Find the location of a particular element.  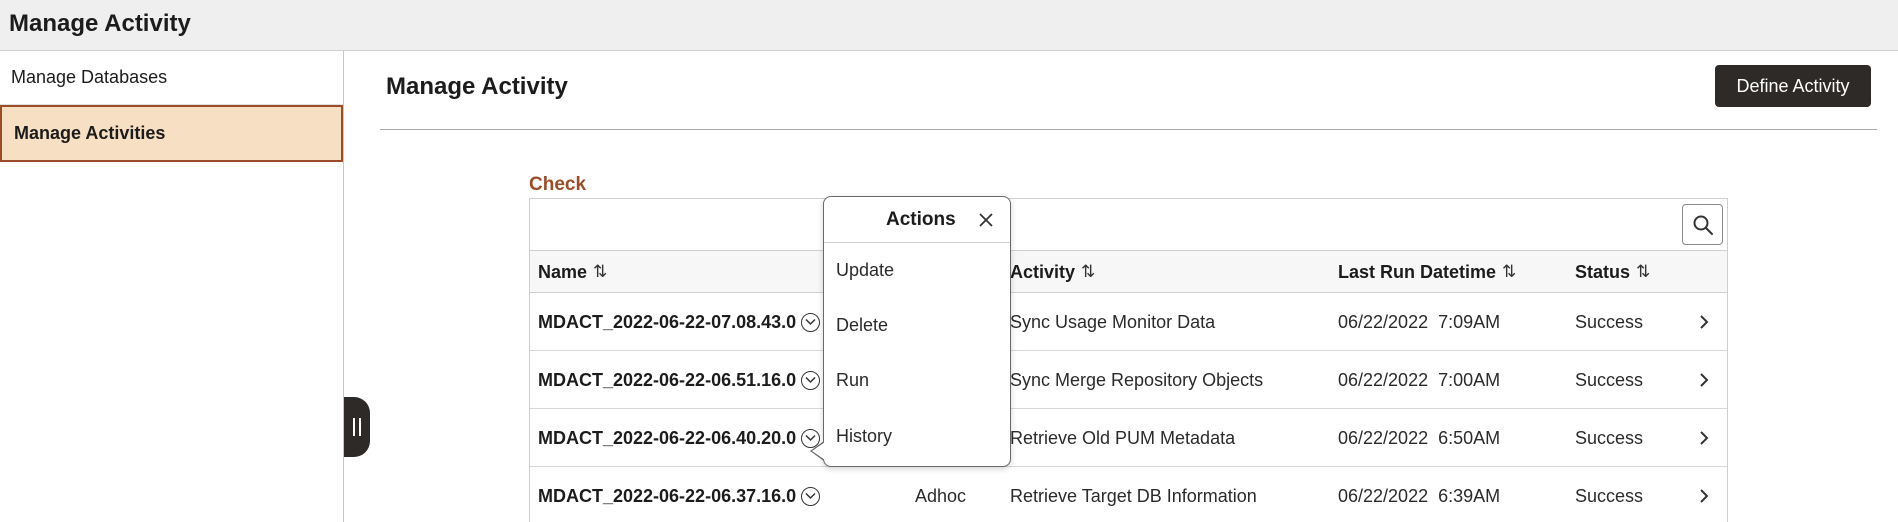

activity-description: Sync Usage Monitor Data is located at coordinates (1113, 321).